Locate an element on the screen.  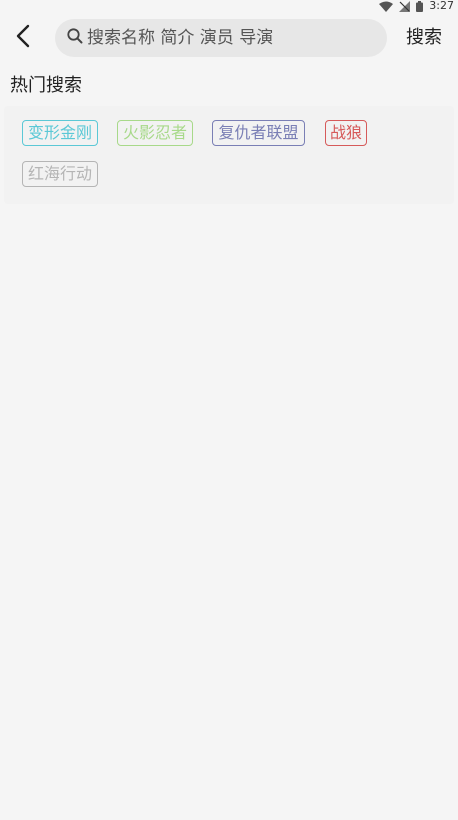
hot-tag-operation-red-sea: 红海行动 is located at coordinates (60, 174).